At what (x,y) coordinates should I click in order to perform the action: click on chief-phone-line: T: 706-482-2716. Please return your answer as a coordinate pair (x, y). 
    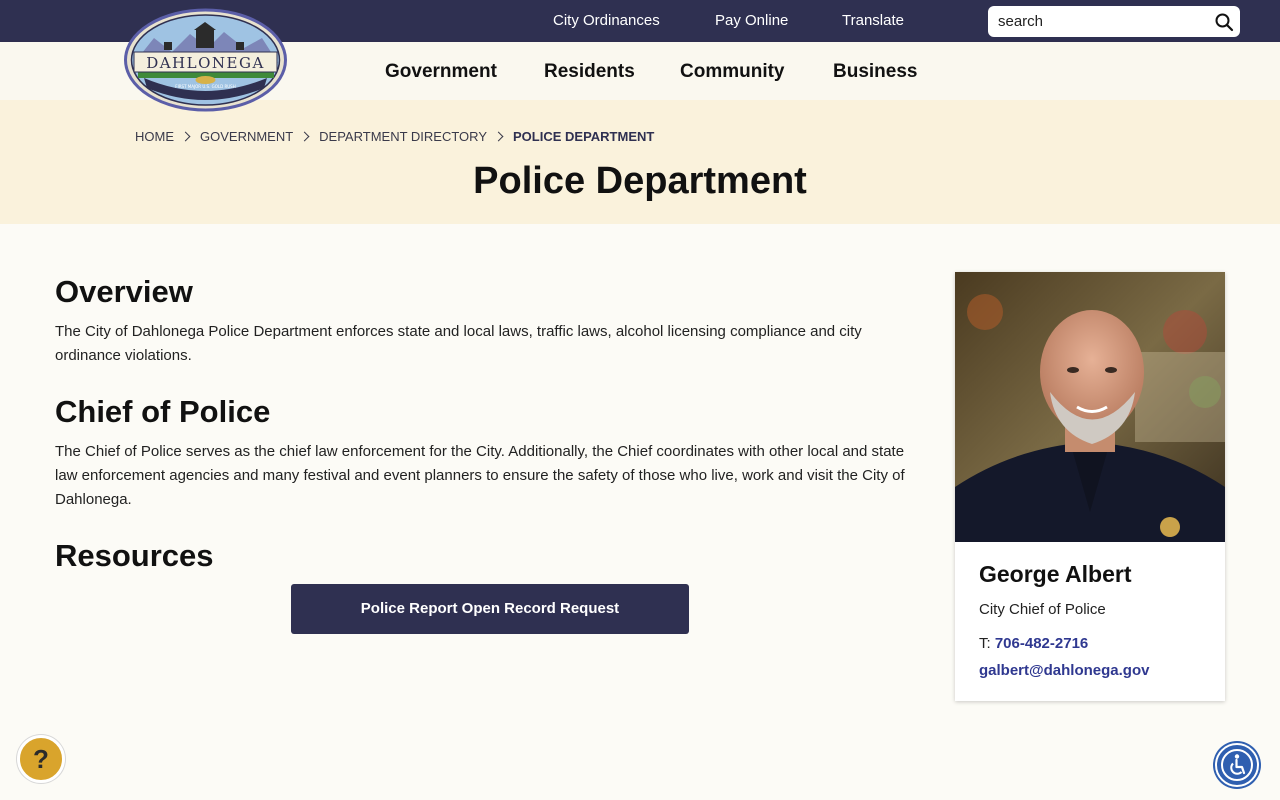
    Looking at the image, I should click on (1033, 643).